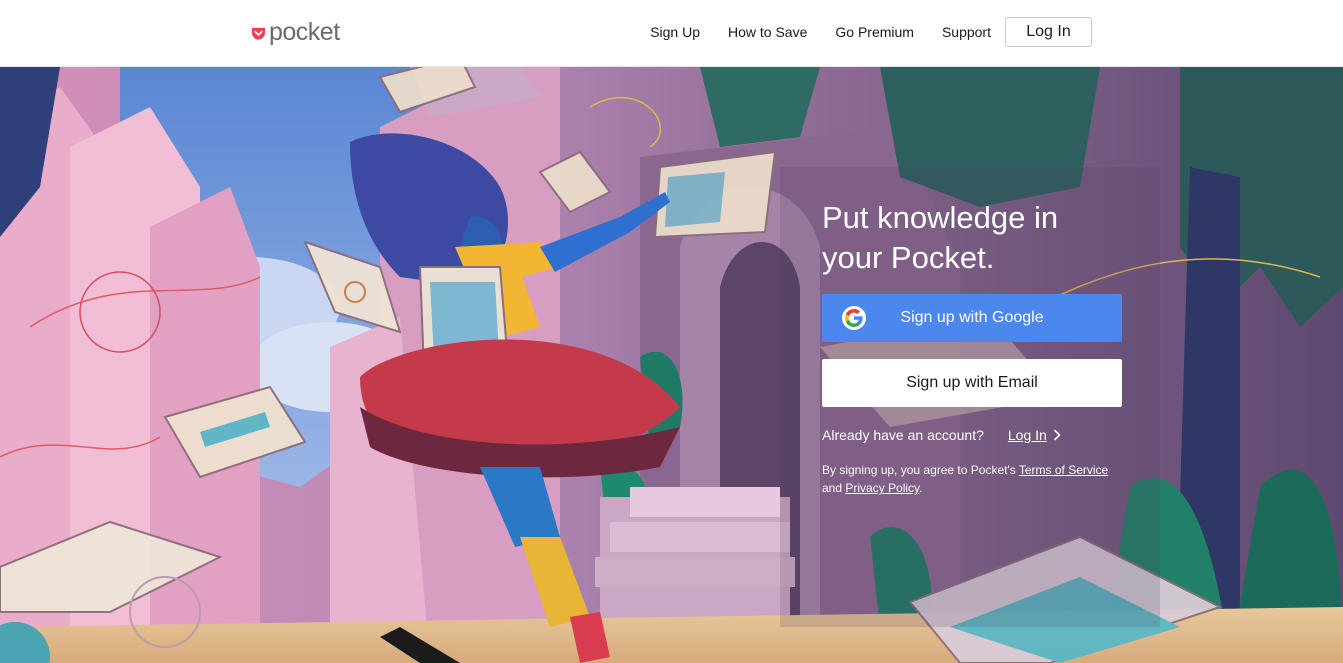 This screenshot has width=1343, height=663. Describe the element at coordinates (767, 32) in the screenshot. I see `nav-how-to-save: How to Save` at that location.